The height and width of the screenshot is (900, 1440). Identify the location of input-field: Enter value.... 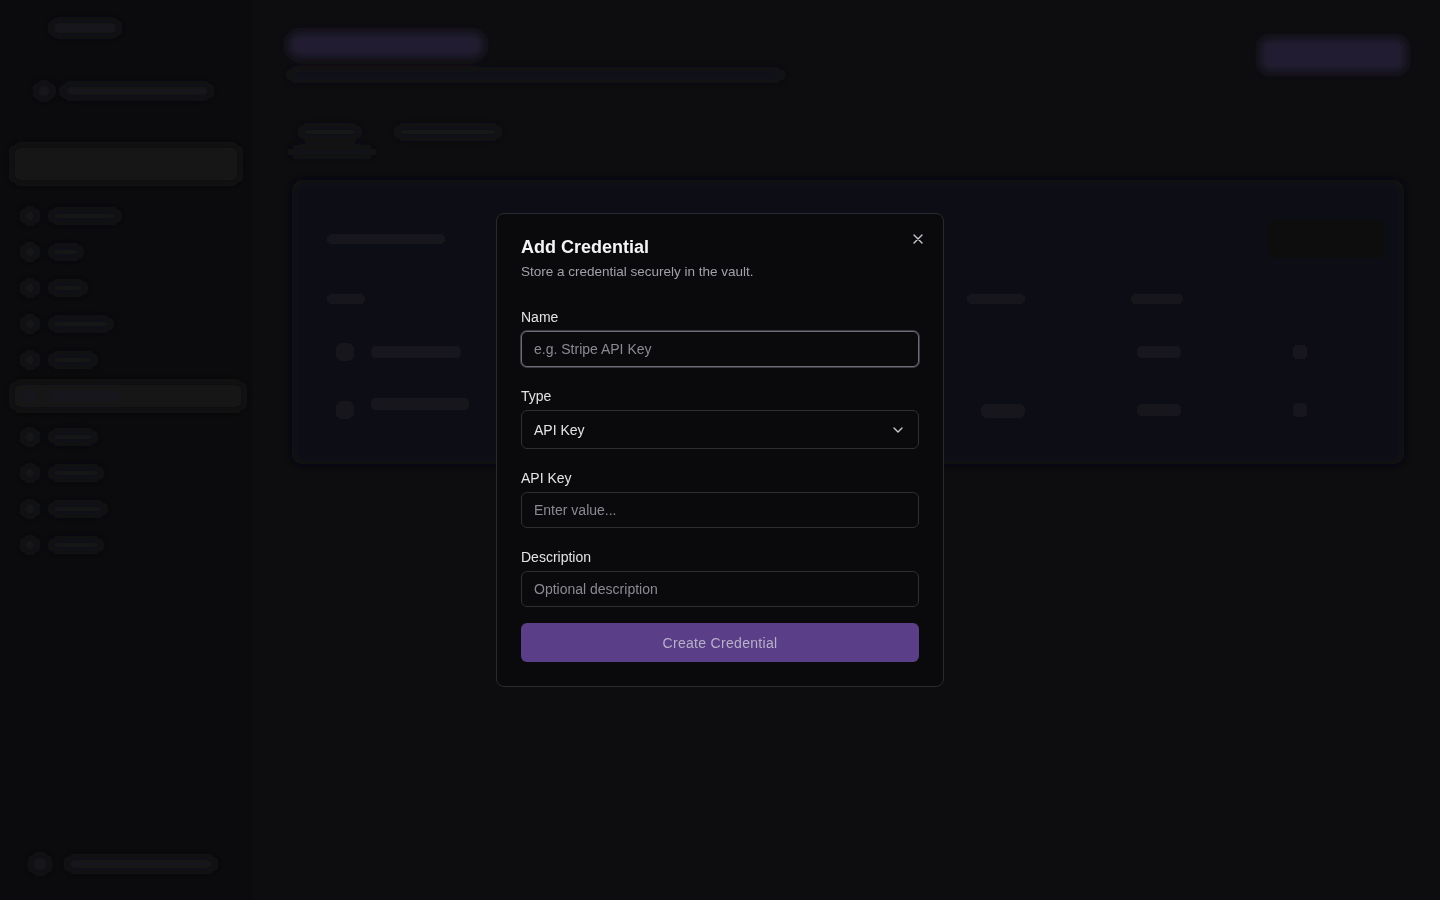
(720, 510).